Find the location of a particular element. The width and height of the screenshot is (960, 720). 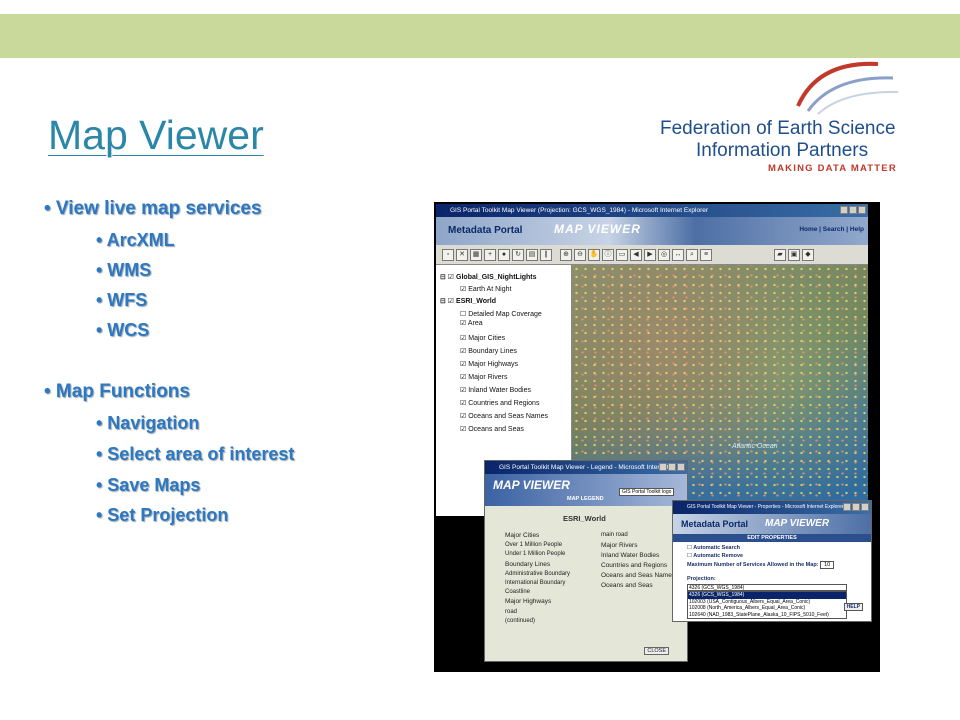

layer-item: Inland Water Bodies is located at coordinates (495, 390).